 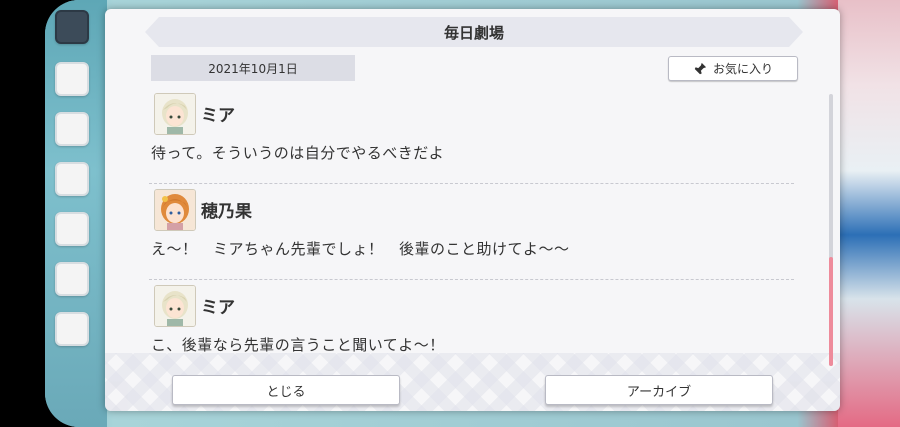 What do you see at coordinates (742, 69) in the screenshot?
I see `favorite-label: お気に入り` at bounding box center [742, 69].